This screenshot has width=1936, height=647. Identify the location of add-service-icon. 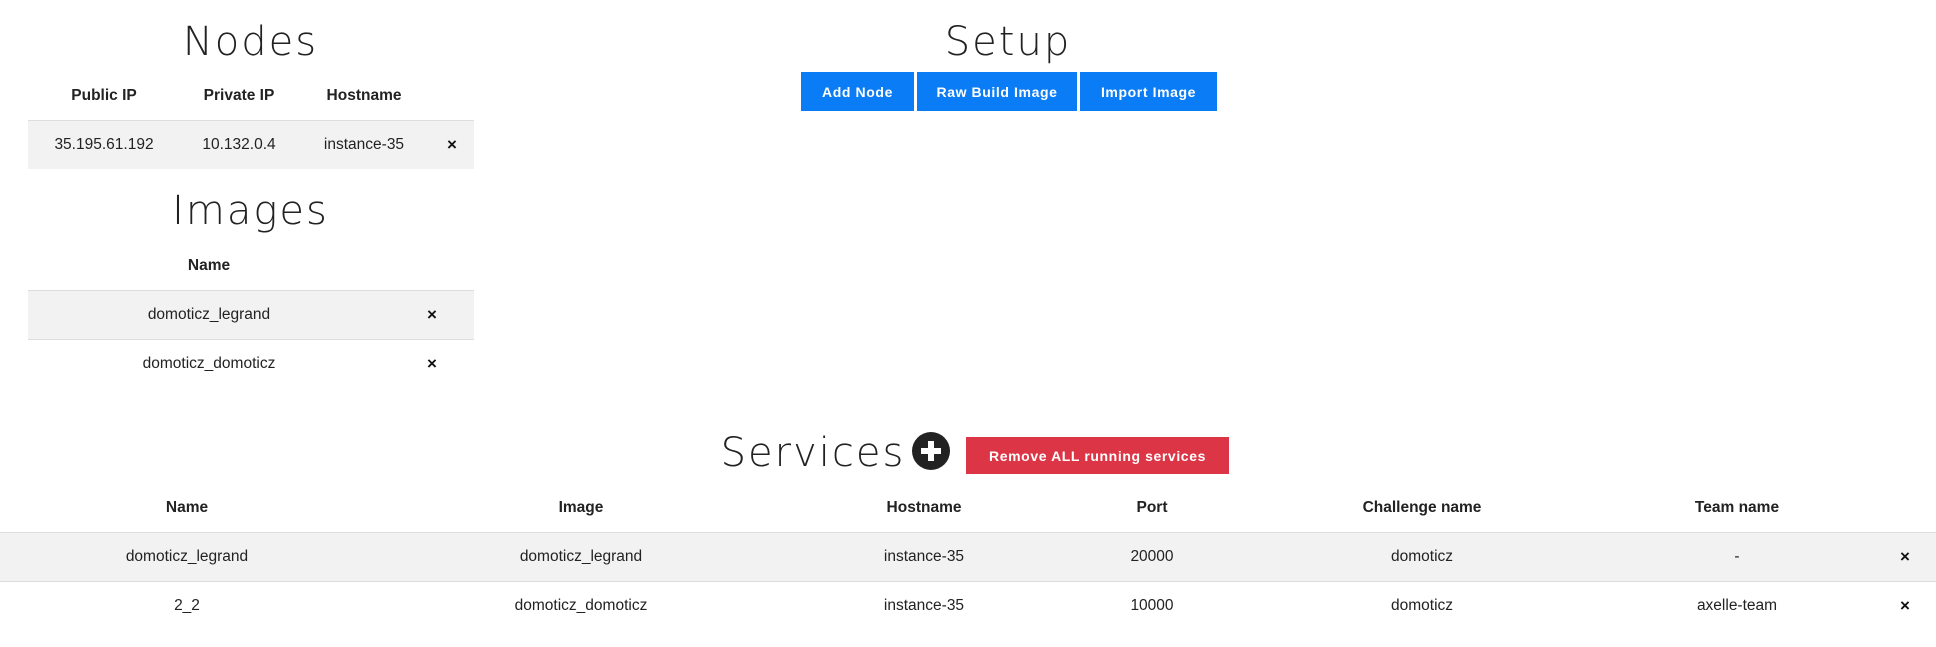
(931, 451).